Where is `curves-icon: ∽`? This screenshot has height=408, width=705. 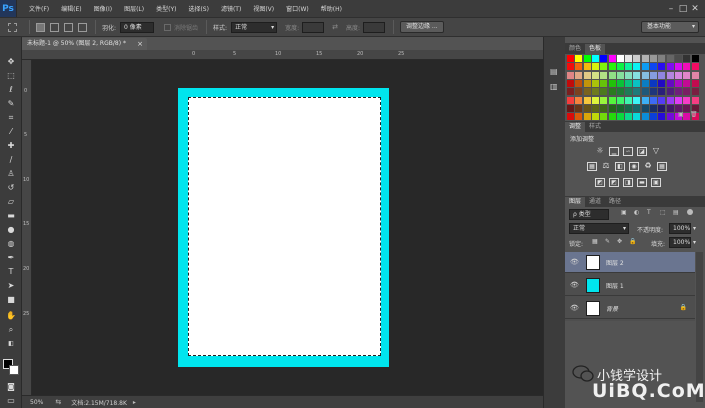
curves-icon: ∽ is located at coordinates (628, 151).